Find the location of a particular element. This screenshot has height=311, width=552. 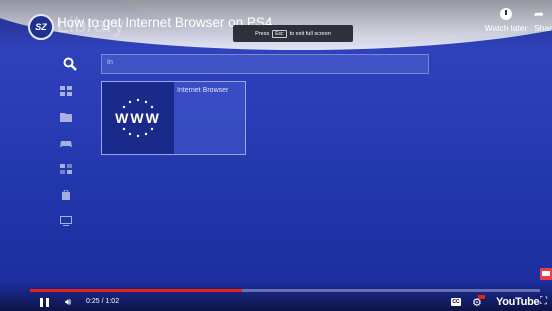

watch-later-button: Watch later is located at coordinates (506, 20).